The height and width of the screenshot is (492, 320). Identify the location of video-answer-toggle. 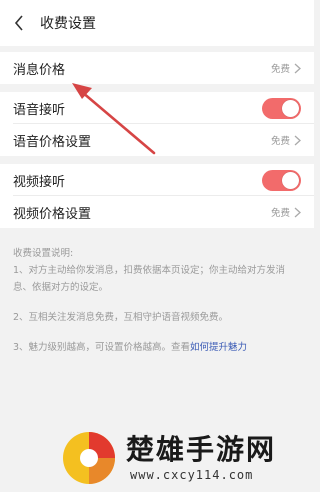
(281, 180).